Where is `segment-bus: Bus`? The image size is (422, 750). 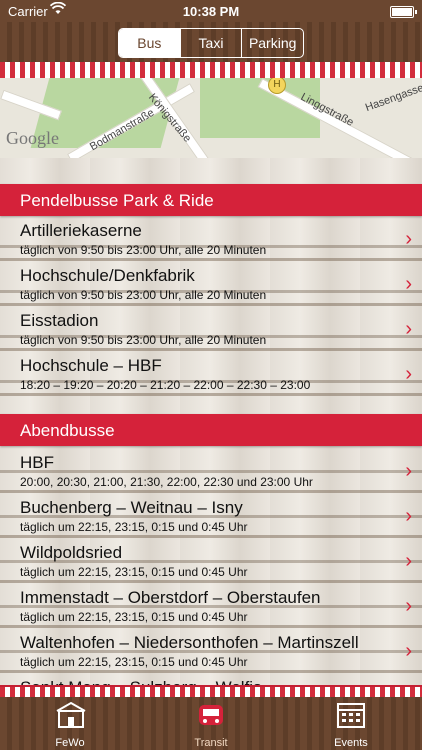
segment-bus: Bus is located at coordinates (149, 43).